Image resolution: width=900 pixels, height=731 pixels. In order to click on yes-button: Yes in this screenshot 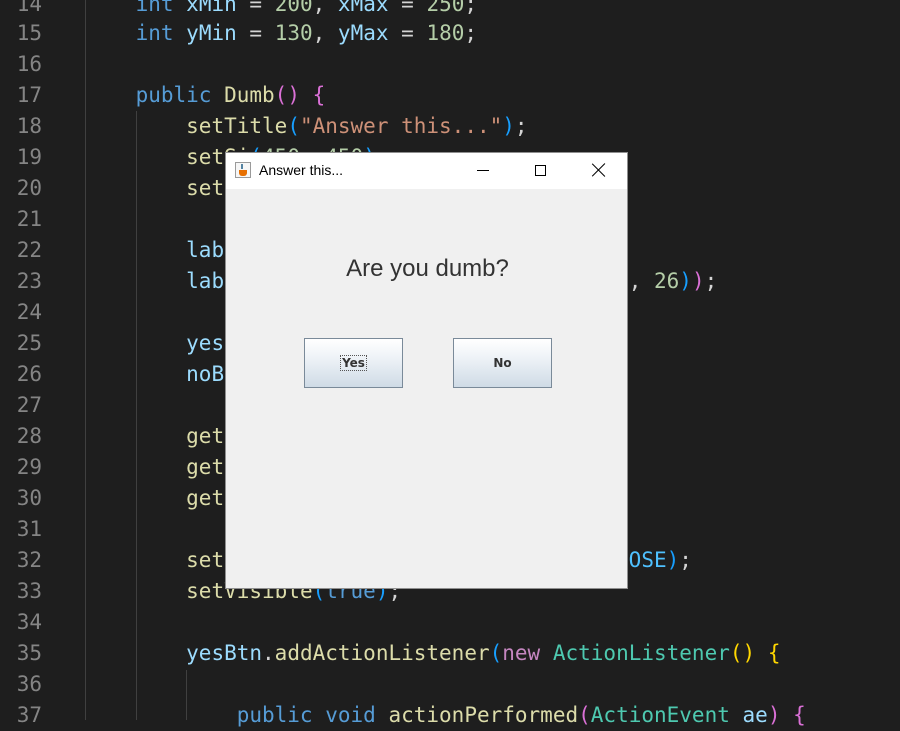, I will do `click(353, 363)`.